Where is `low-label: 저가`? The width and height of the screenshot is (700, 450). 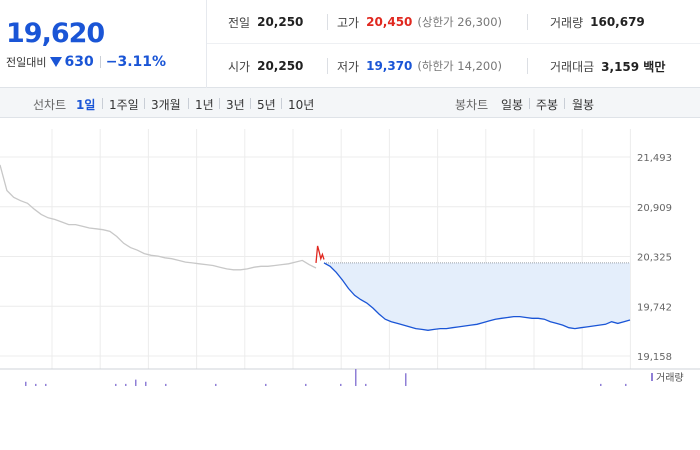 low-label: 저가 is located at coordinates (348, 66).